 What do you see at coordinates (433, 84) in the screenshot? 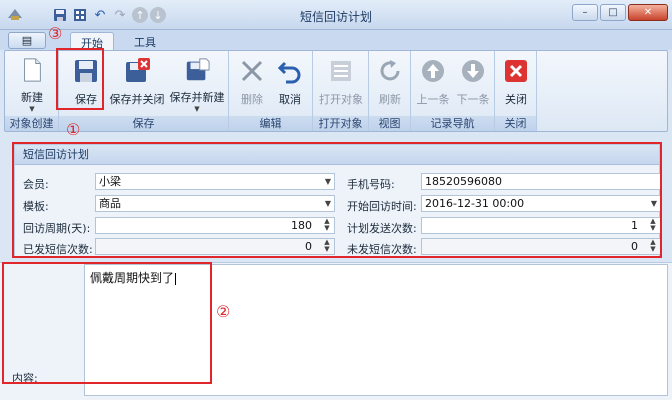
I see `prev-record-button: 上一条` at bounding box center [433, 84].